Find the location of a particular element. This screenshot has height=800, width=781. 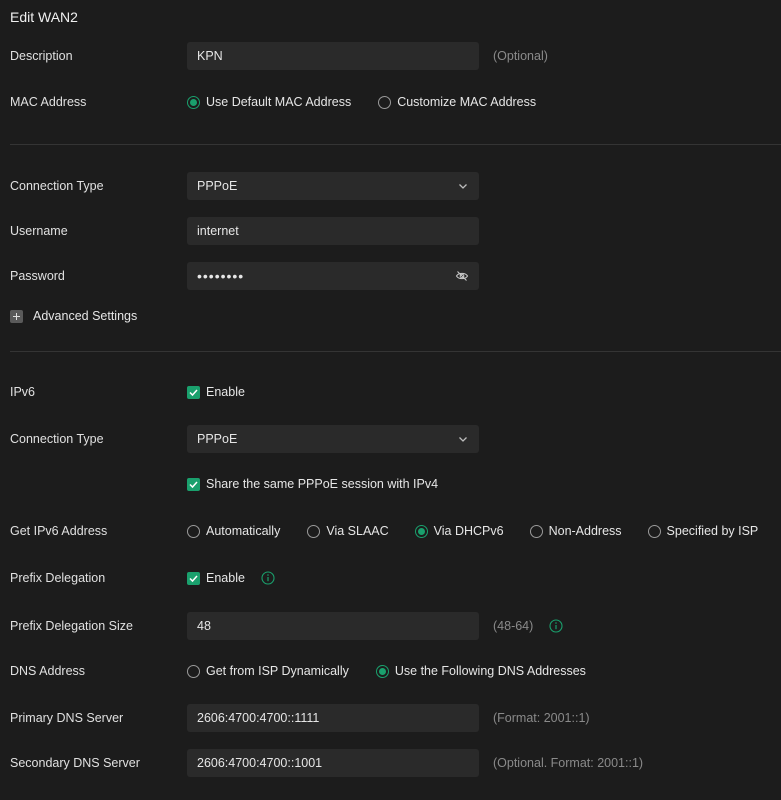

primary-dns-label: Primary DNS Server is located at coordinates (67, 718).